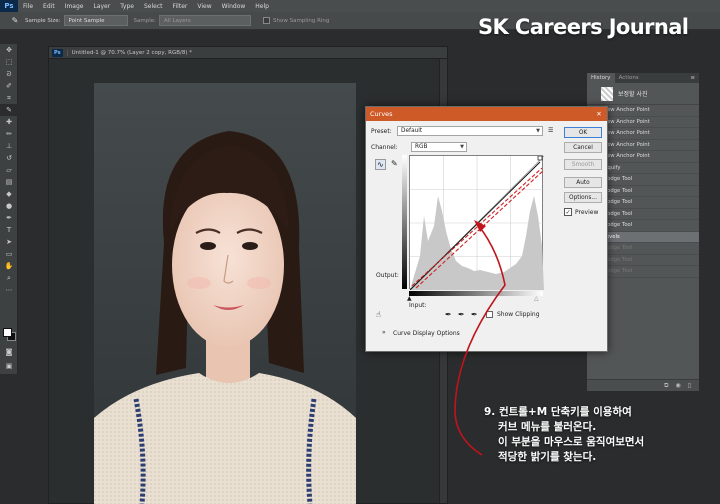  What do you see at coordinates (384, 332) in the screenshot?
I see `expand-chevron-icon: »` at bounding box center [384, 332].